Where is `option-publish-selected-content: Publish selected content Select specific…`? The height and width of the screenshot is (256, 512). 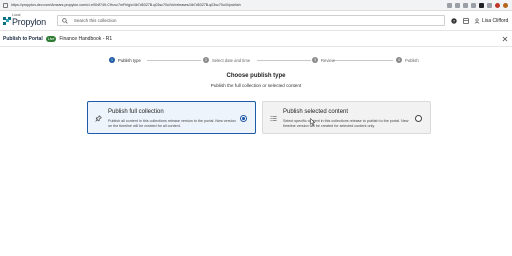
option-publish-selected-content: Publish selected content Select specific… is located at coordinates (346, 117).